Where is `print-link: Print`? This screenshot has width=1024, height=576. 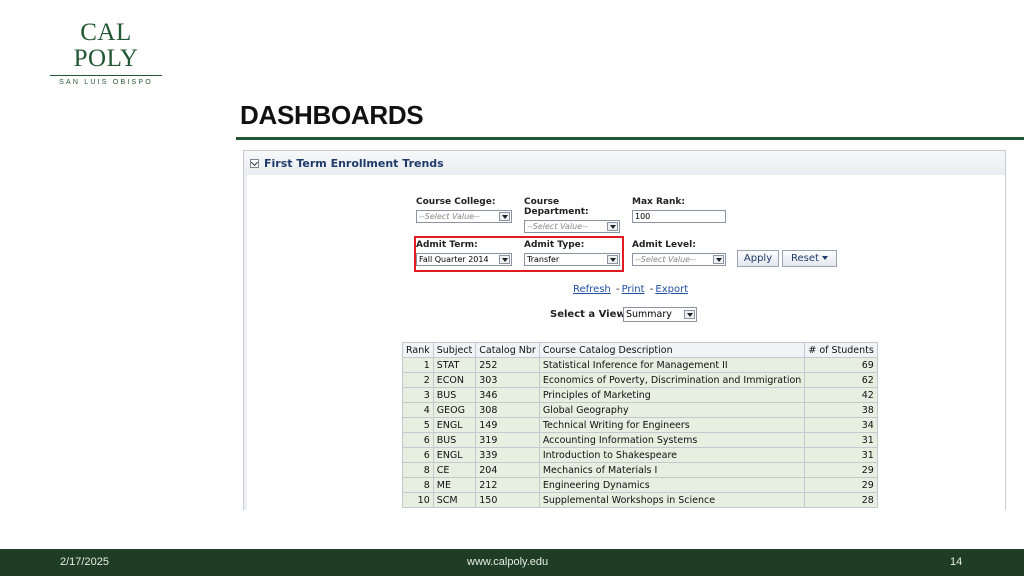
print-link: Print is located at coordinates (633, 289).